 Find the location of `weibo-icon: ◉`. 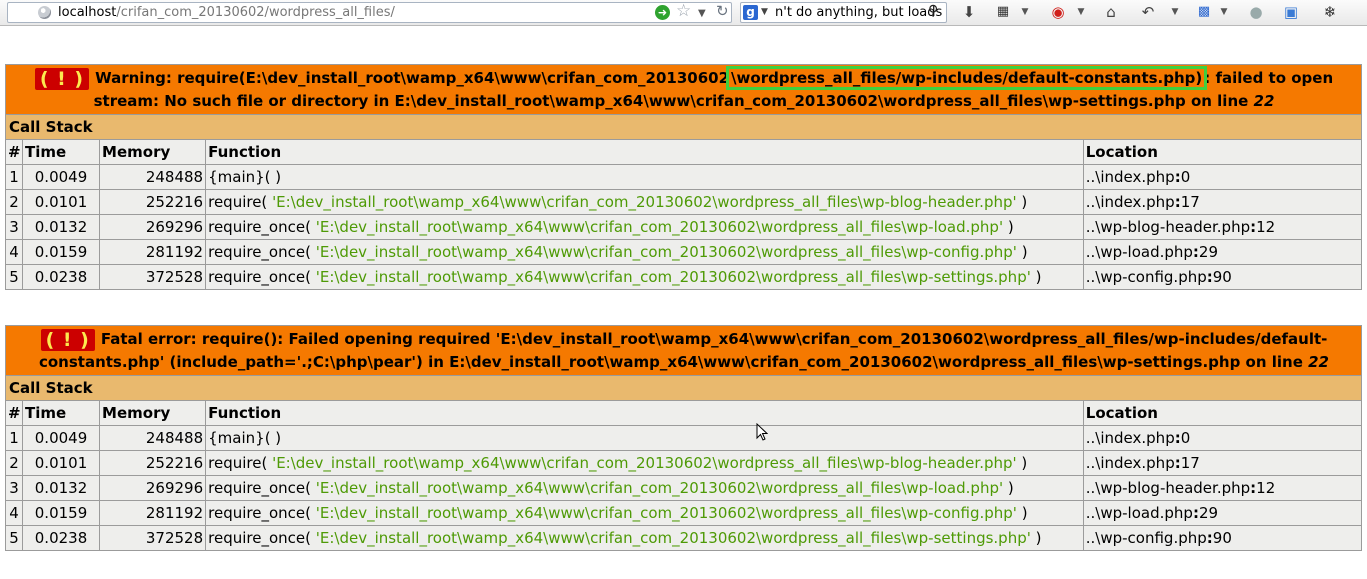

weibo-icon: ◉ is located at coordinates (1058, 12).